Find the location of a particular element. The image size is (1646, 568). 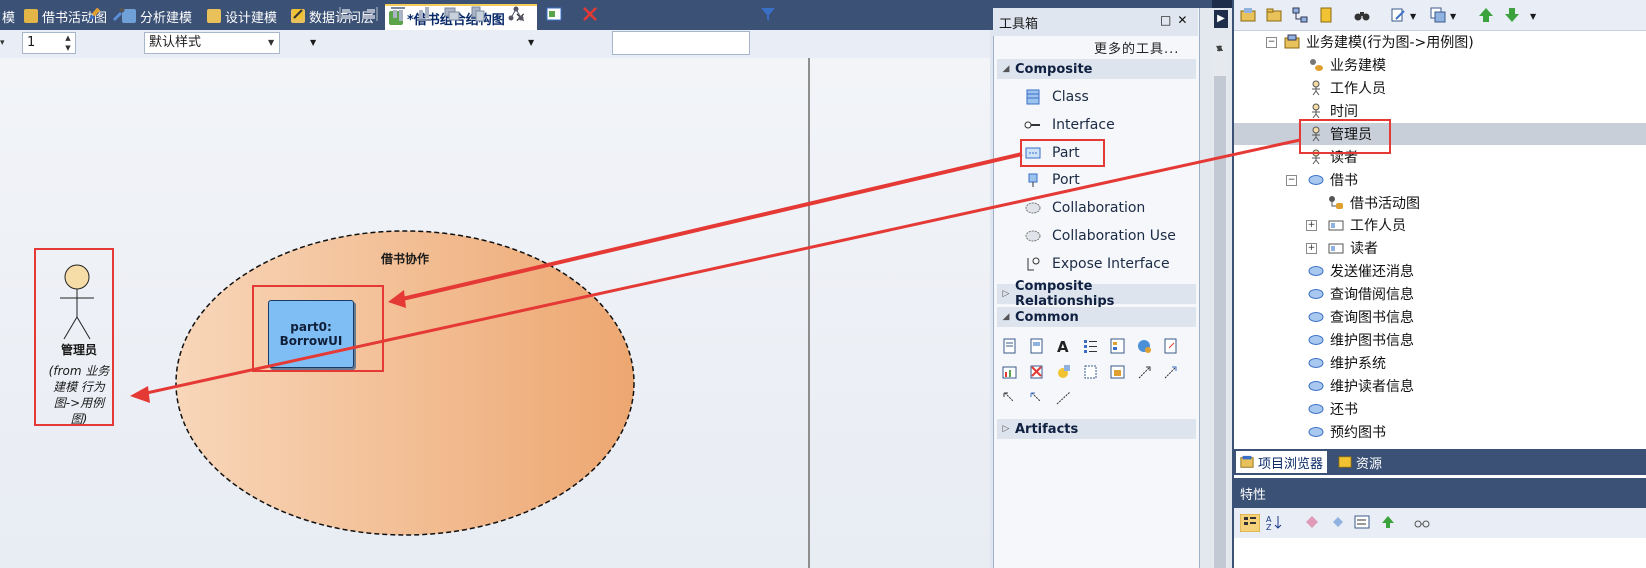

edit-icon is located at coordinates (1398, 15).